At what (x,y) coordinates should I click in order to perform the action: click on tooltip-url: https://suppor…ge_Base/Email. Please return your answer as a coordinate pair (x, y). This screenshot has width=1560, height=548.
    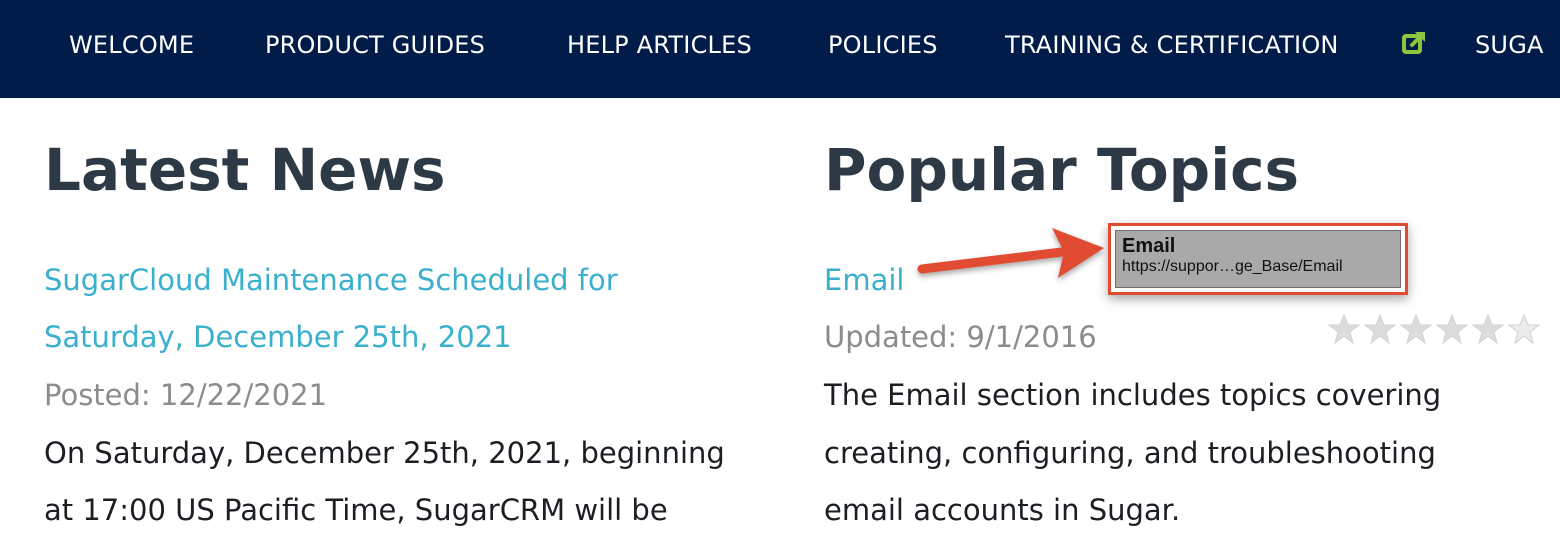
    Looking at the image, I should click on (1232, 266).